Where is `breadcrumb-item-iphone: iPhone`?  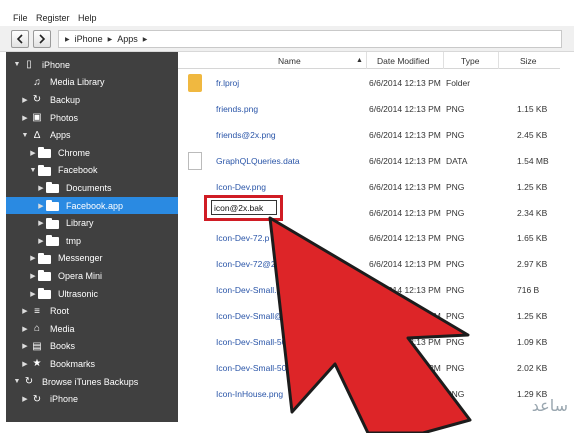
breadcrumb-item-iphone: iPhone is located at coordinates (89, 39).